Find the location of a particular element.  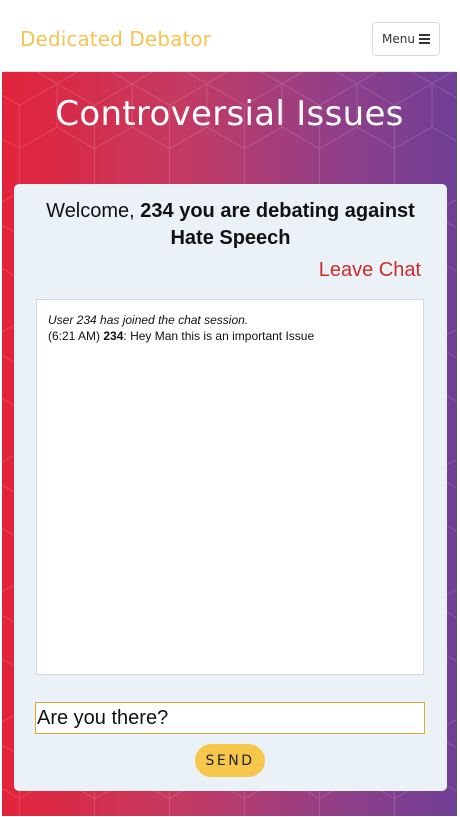

menu-button: Menu is located at coordinates (406, 39).